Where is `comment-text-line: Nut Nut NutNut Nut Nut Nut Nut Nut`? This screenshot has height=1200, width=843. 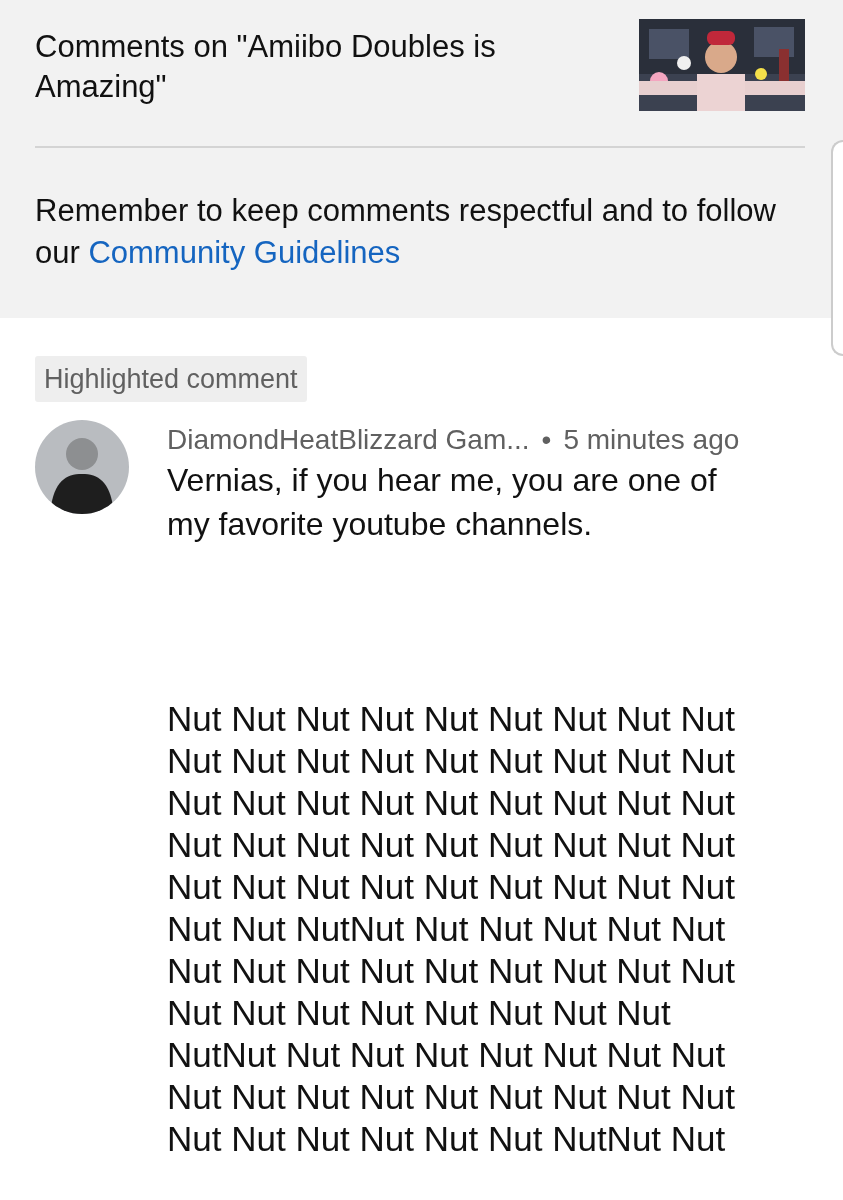 comment-text-line: Nut Nut NutNut Nut Nut Nut Nut Nut is located at coordinates (447, 929).